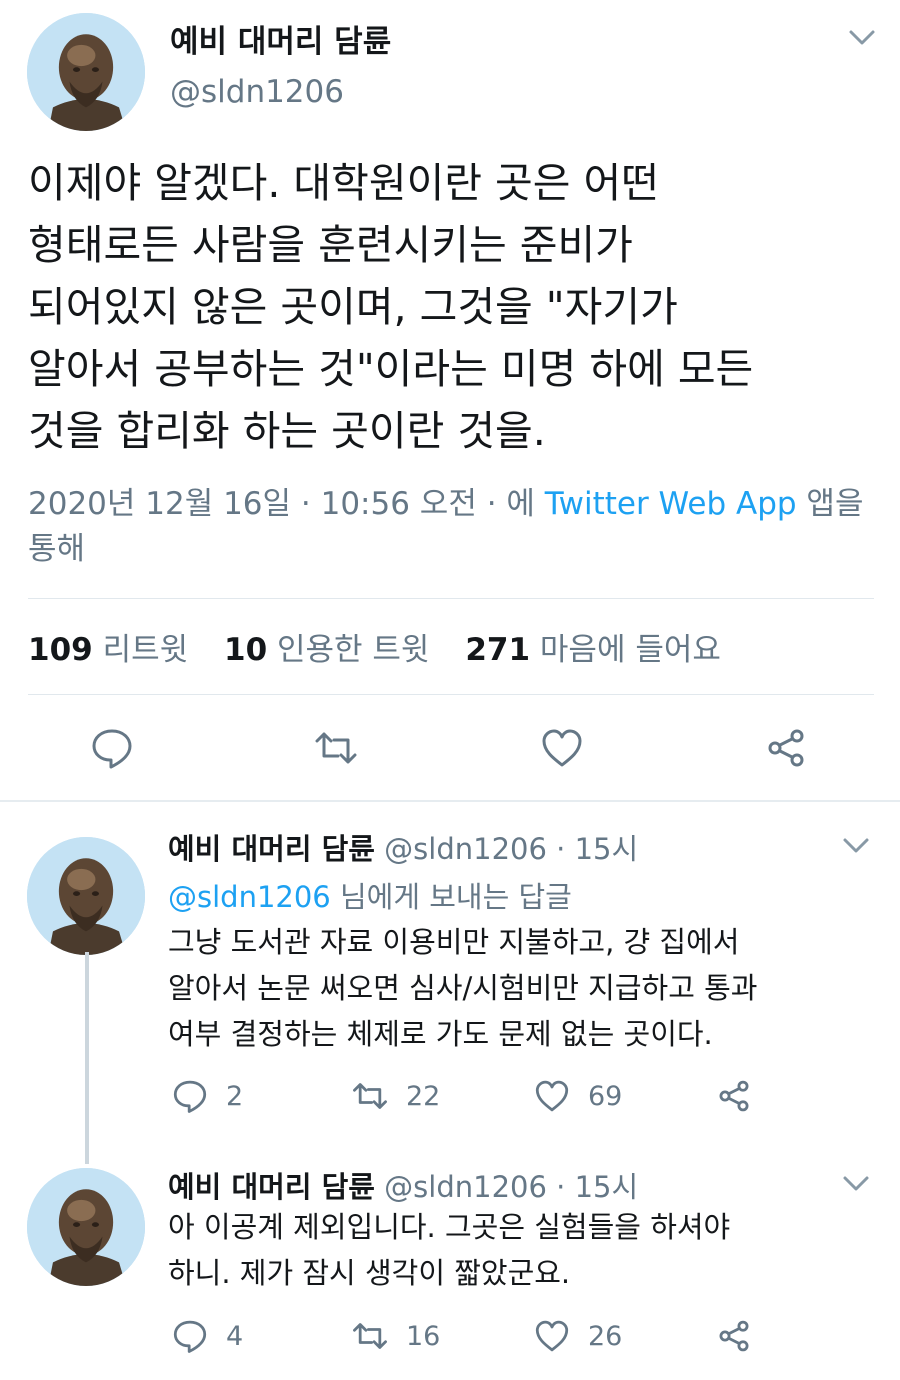  Describe the element at coordinates (235, 1336) in the screenshot. I see `reply-count: 4` at that location.